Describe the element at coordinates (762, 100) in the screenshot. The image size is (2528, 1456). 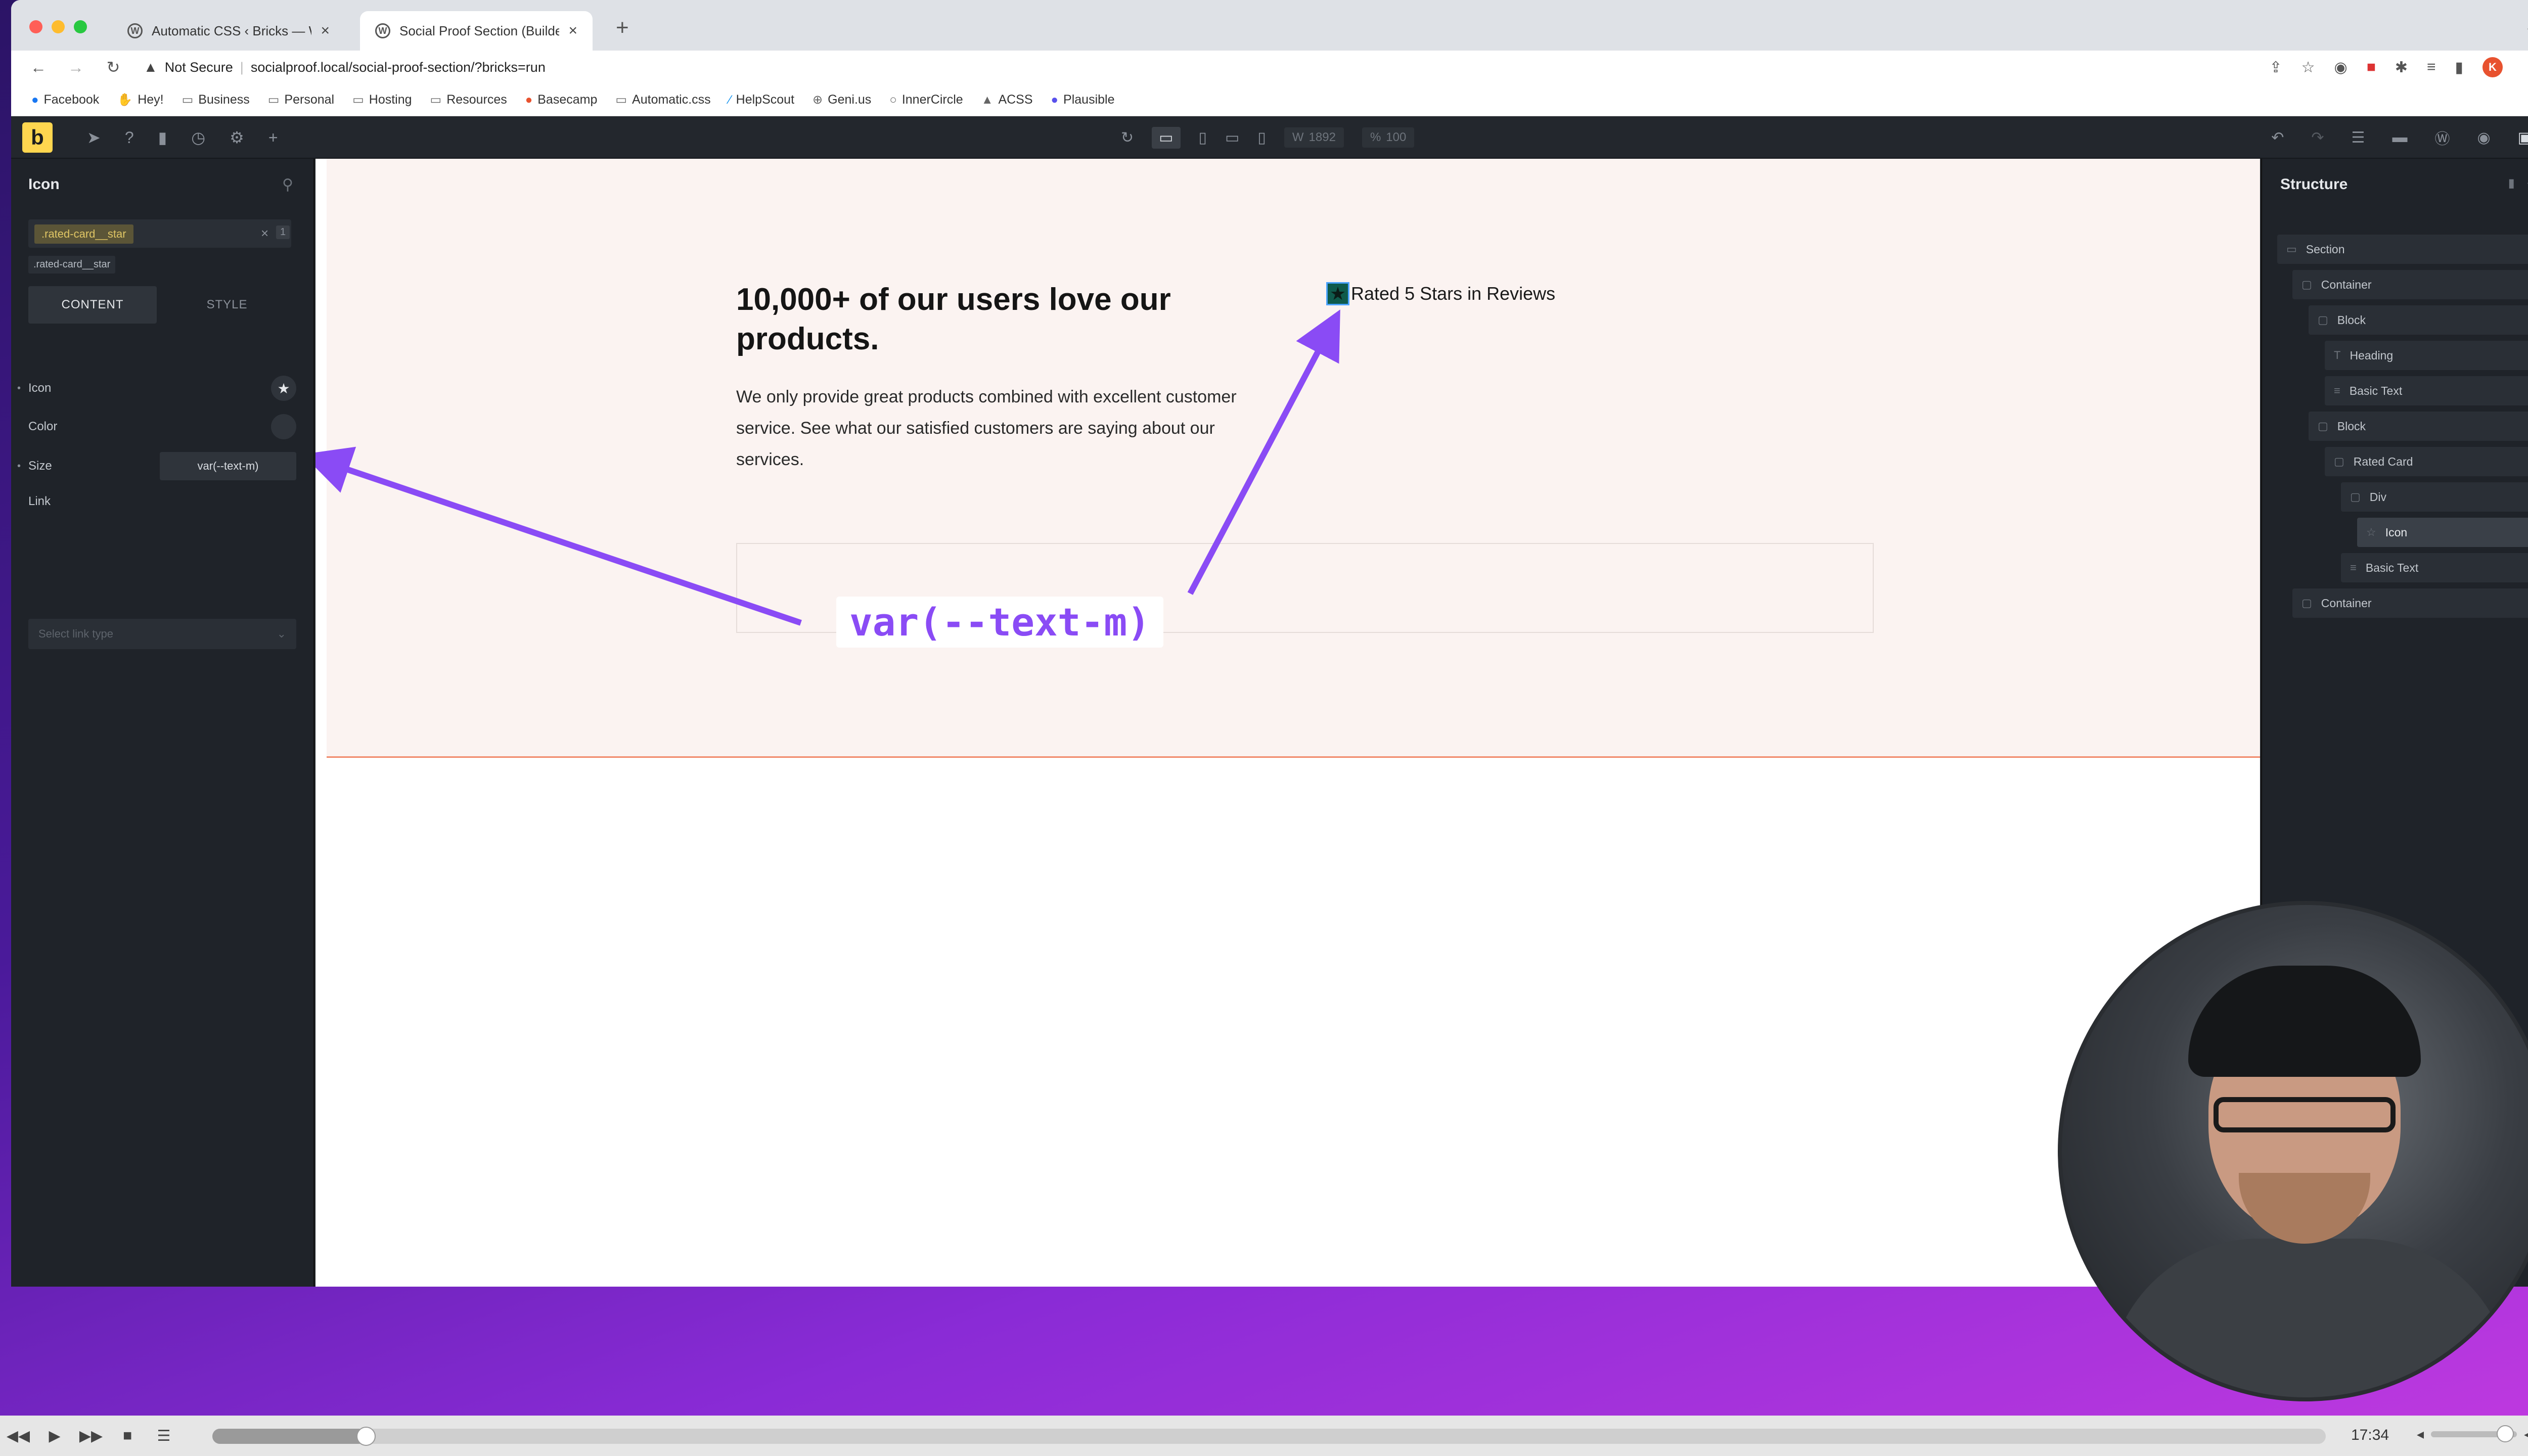
I see `bookmark-helpscout: ⁄ HelpScout` at that location.